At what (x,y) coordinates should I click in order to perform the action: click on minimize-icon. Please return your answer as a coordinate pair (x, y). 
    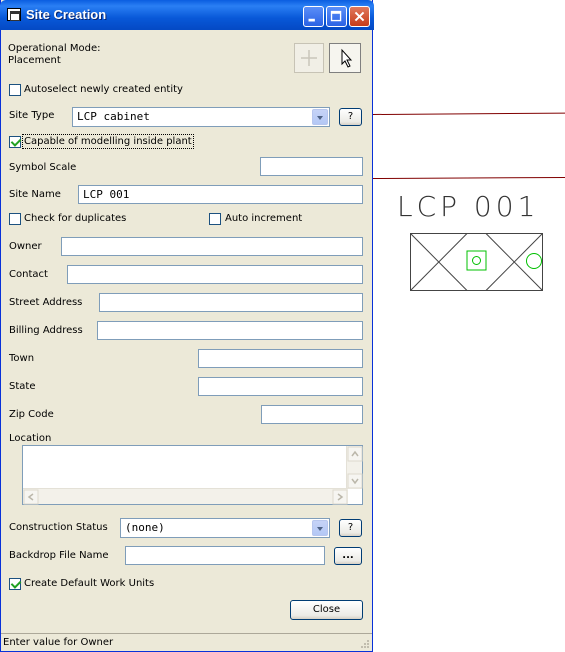
    Looking at the image, I should click on (311, 20).